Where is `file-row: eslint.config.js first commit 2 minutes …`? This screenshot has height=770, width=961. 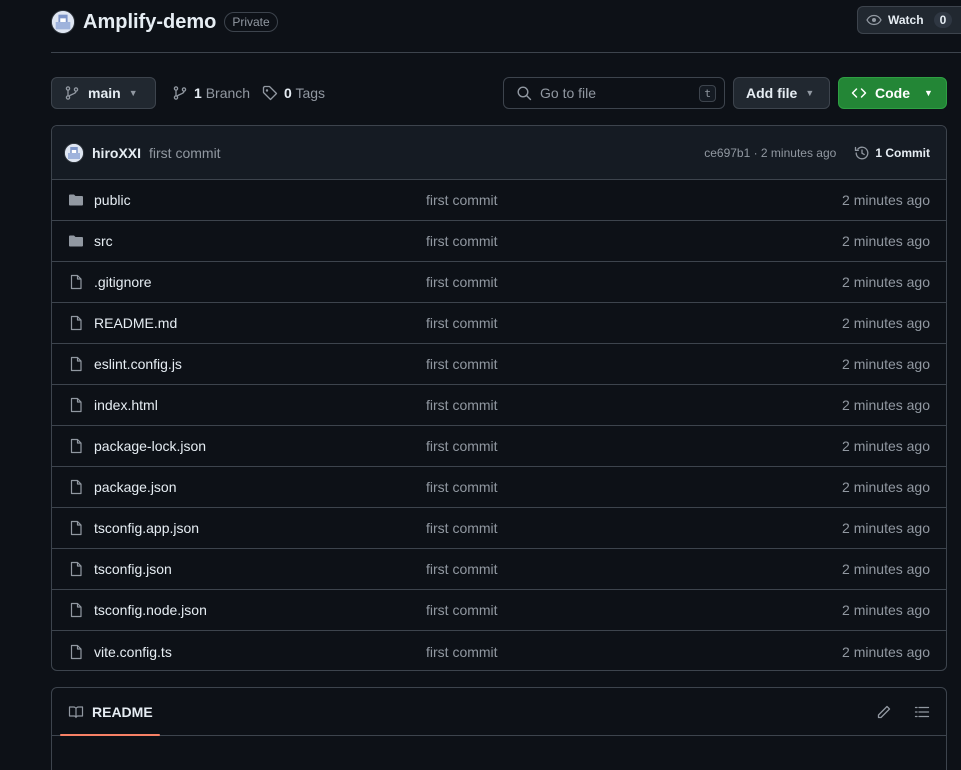 file-row: eslint.config.js first commit 2 minutes … is located at coordinates (499, 364).